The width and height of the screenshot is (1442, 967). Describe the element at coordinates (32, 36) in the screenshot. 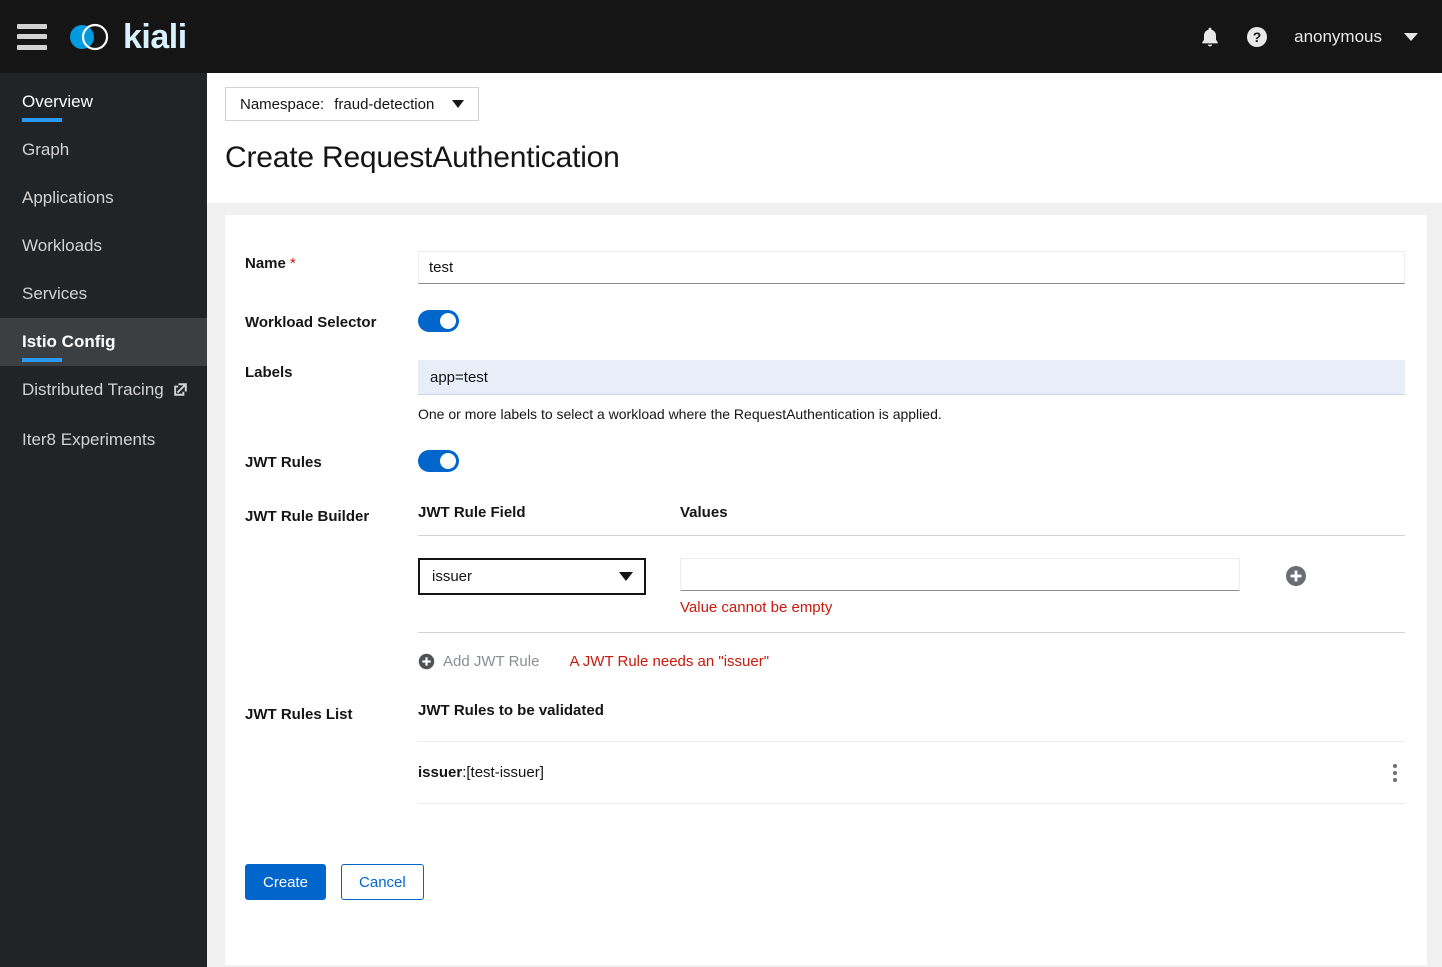

I see `hamburger-menu-icon` at that location.